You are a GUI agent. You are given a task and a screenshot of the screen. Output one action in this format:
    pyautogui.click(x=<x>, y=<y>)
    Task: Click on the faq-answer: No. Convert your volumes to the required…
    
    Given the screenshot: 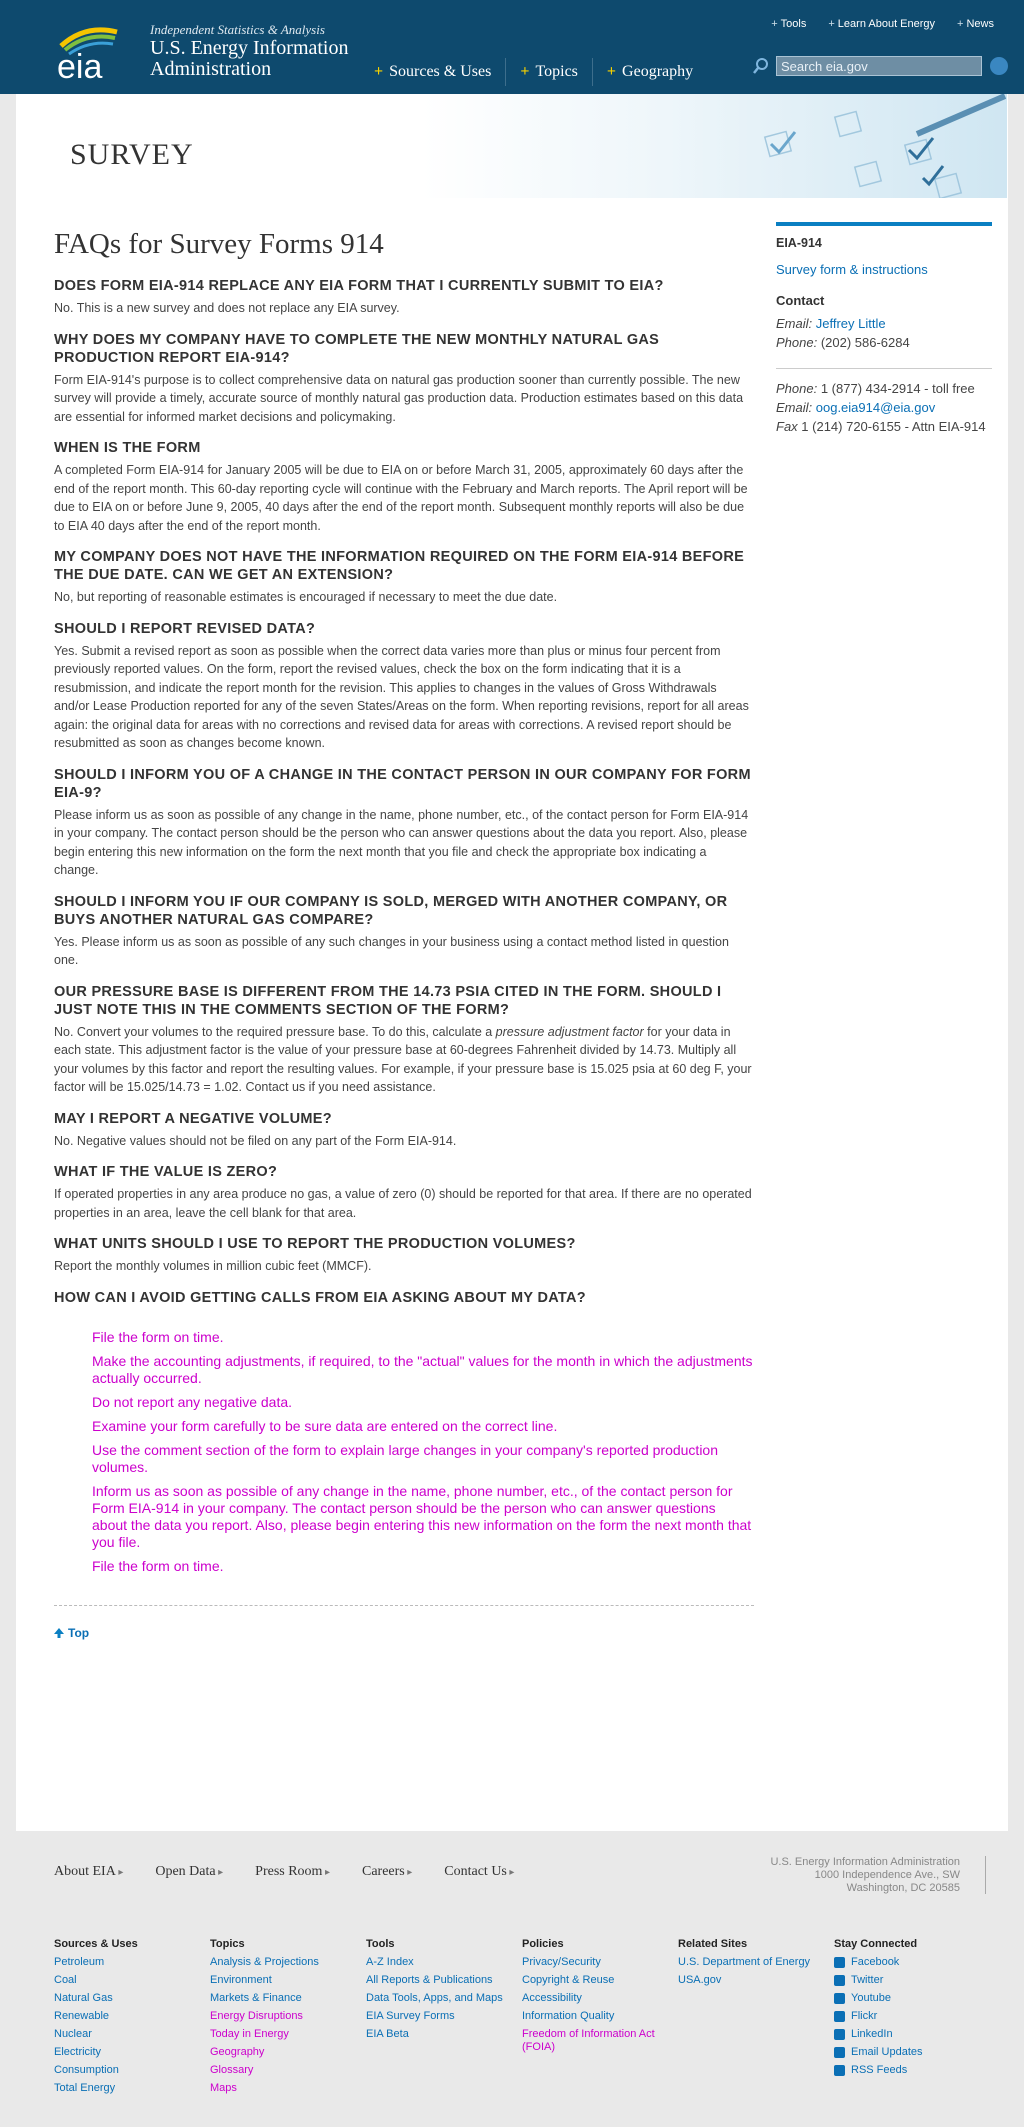 What is the action you would take?
    pyautogui.click(x=403, y=1059)
    